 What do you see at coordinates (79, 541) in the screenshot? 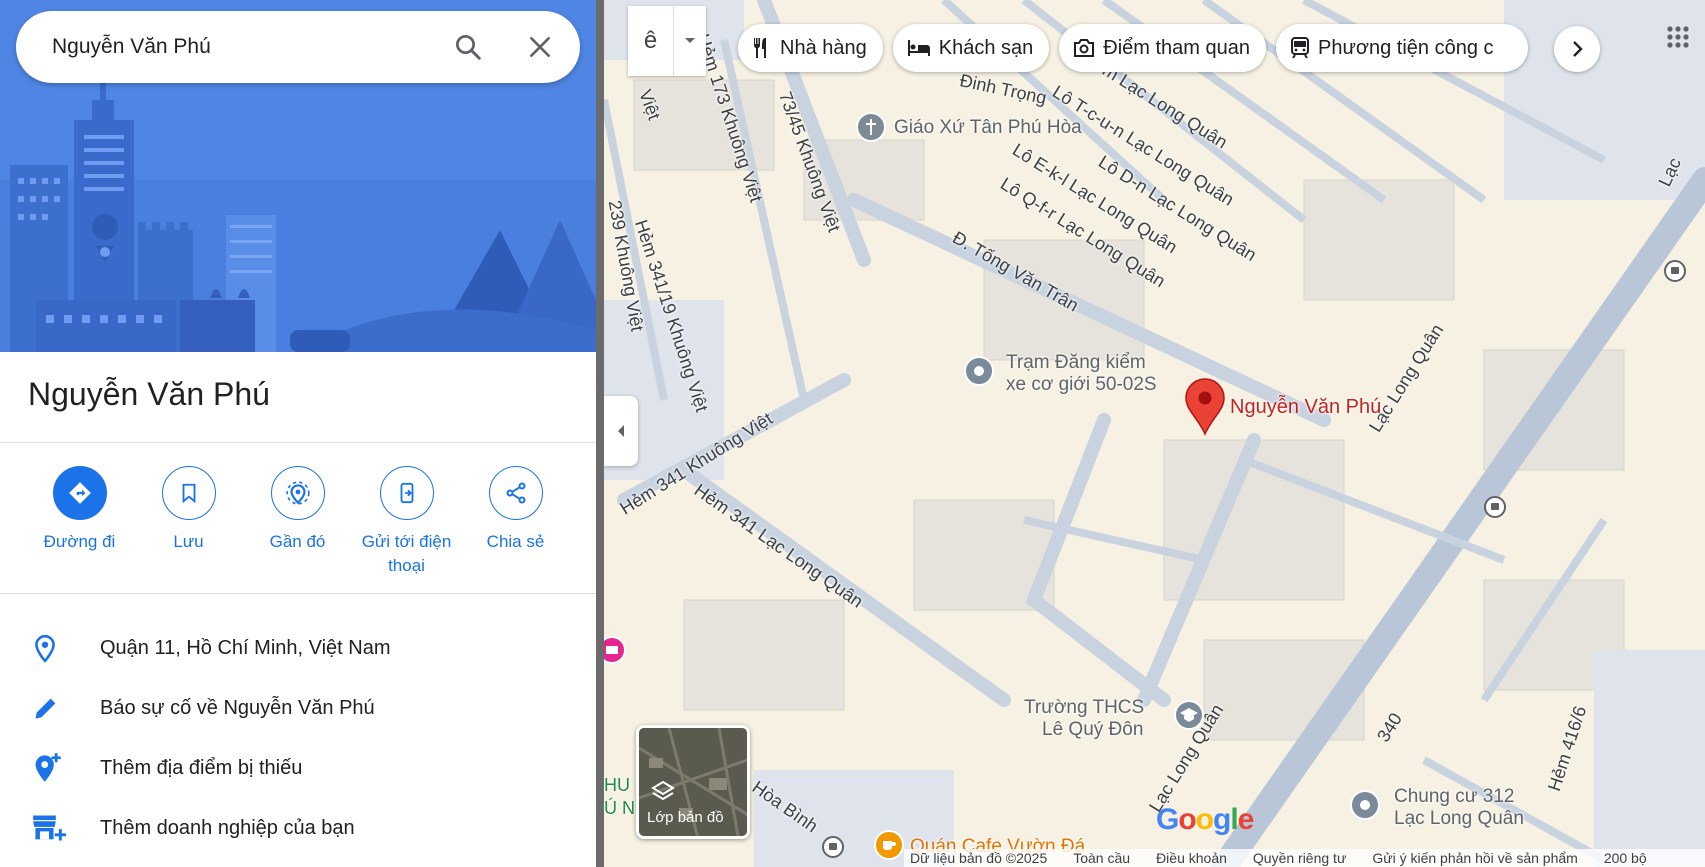
I see `directions-label: Đường đi` at bounding box center [79, 541].